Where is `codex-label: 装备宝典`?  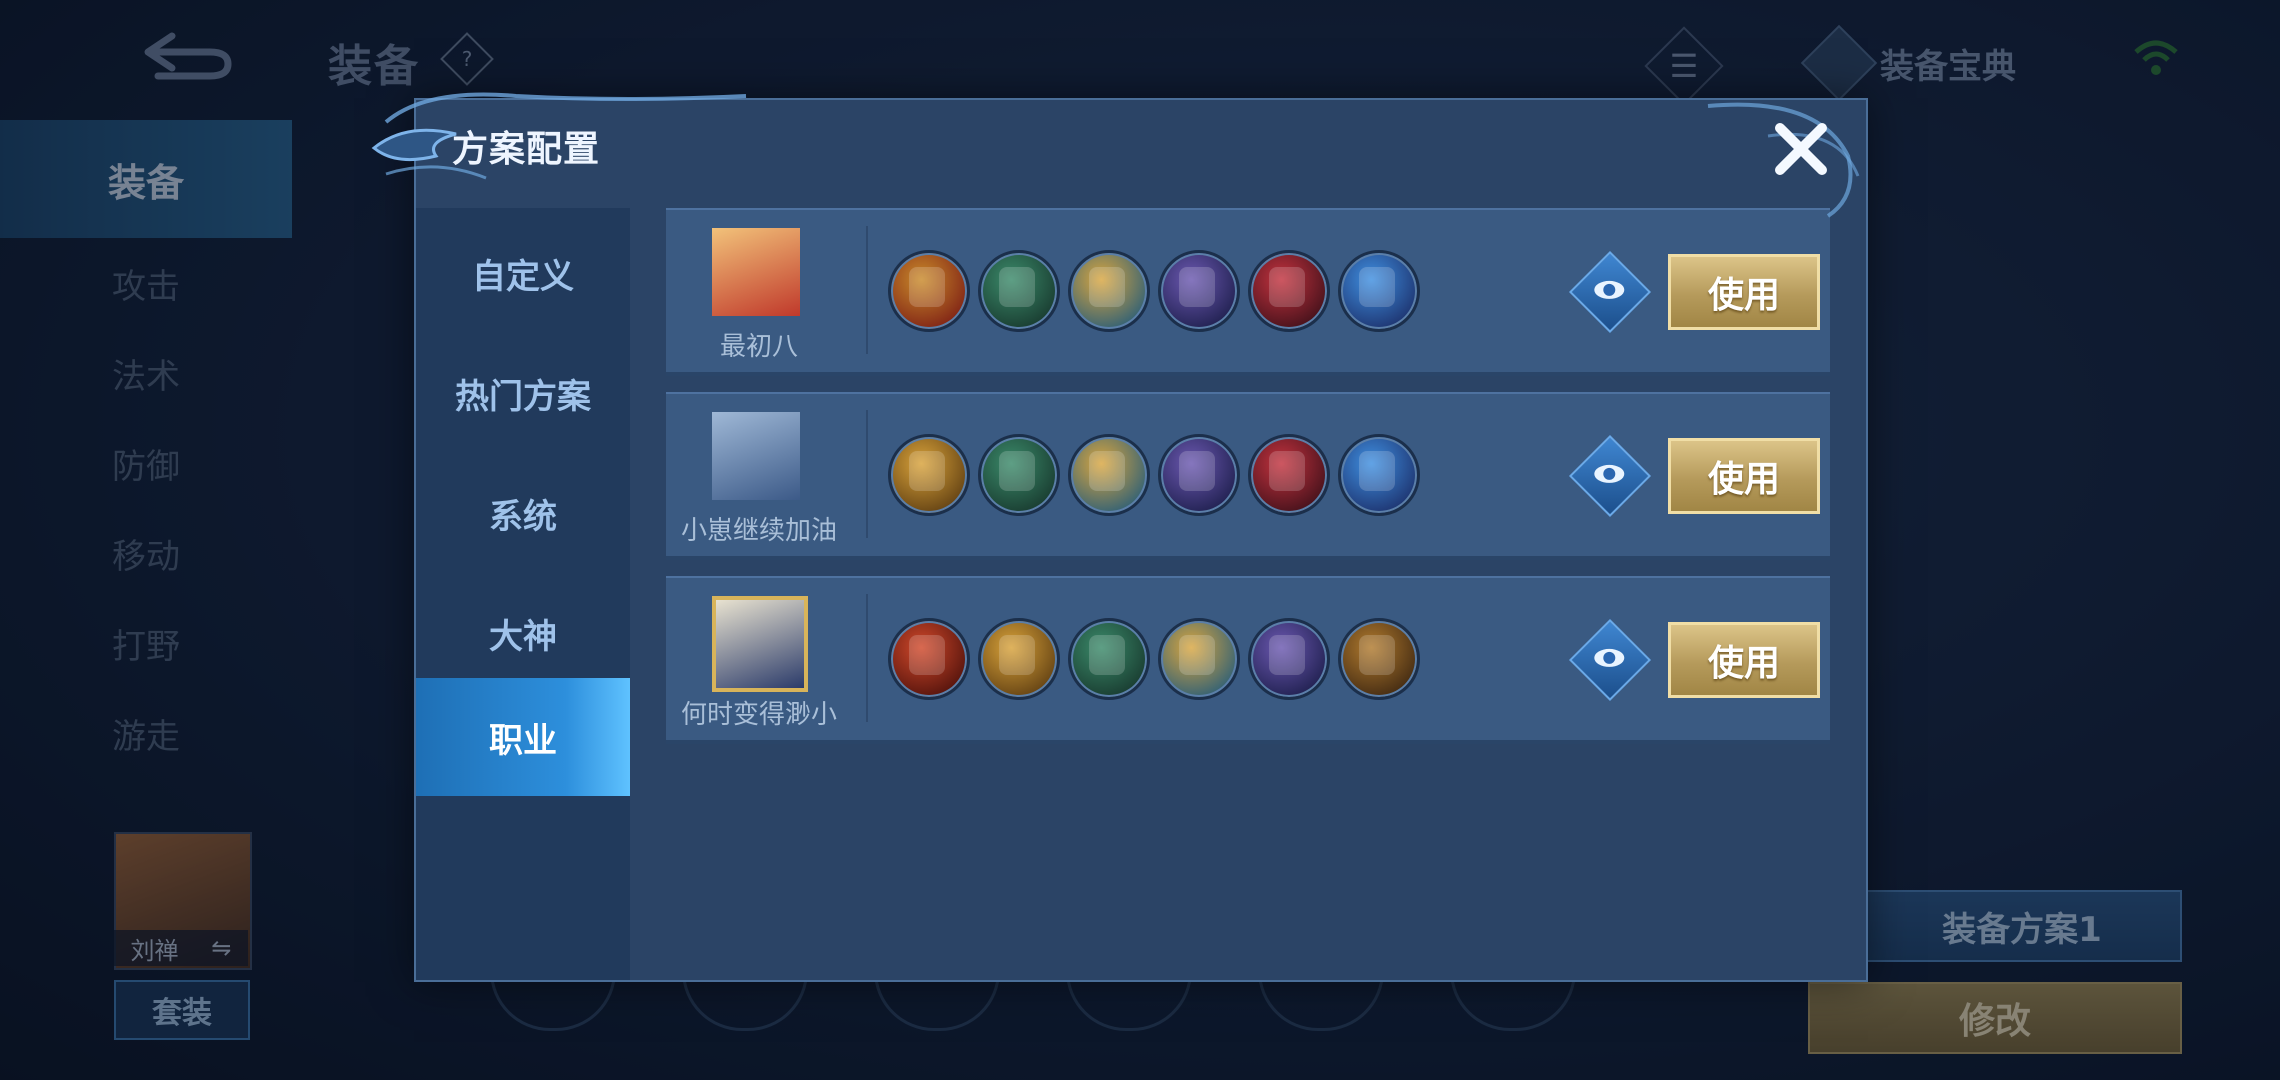 codex-label: 装备宝典 is located at coordinates (1948, 66).